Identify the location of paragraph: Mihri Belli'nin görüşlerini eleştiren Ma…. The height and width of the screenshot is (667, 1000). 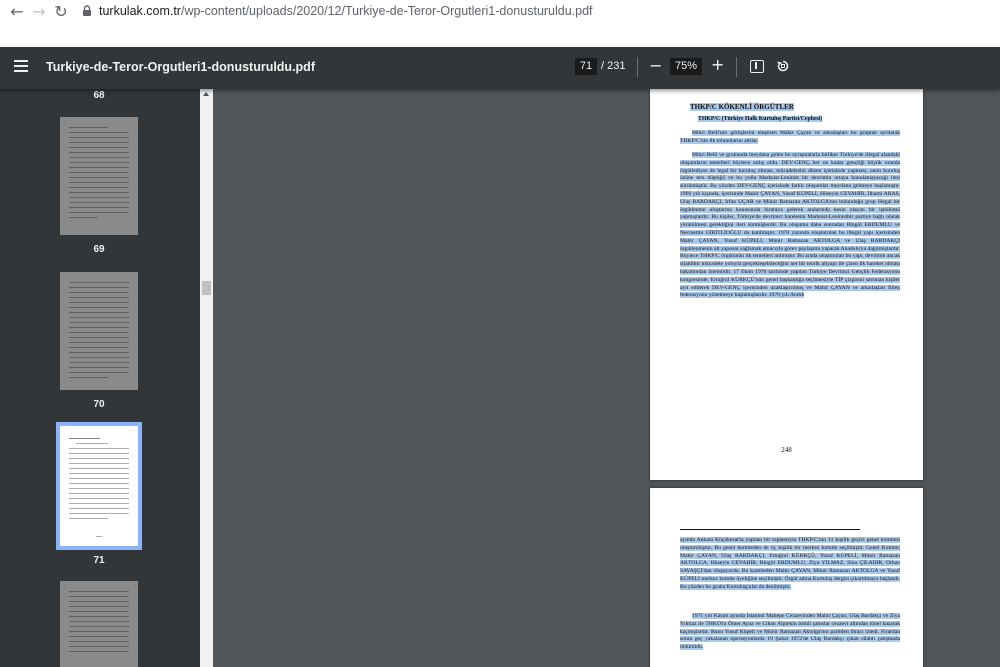
(790, 138).